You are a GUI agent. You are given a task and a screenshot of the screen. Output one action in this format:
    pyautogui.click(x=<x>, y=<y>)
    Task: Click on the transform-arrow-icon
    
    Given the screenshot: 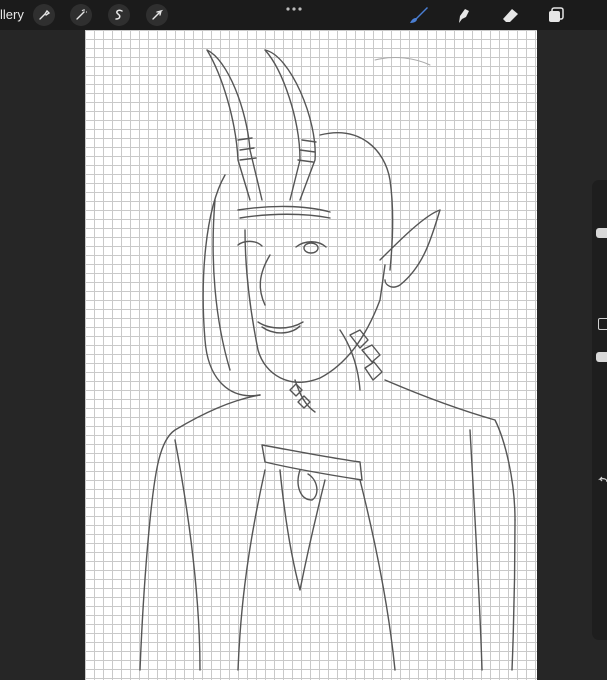 What is the action you would take?
    pyautogui.click(x=157, y=15)
    